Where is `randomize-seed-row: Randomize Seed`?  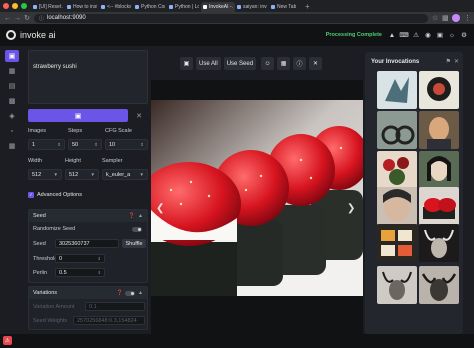
randomize-seed-row: Randomize Seed is located at coordinates (54, 229).